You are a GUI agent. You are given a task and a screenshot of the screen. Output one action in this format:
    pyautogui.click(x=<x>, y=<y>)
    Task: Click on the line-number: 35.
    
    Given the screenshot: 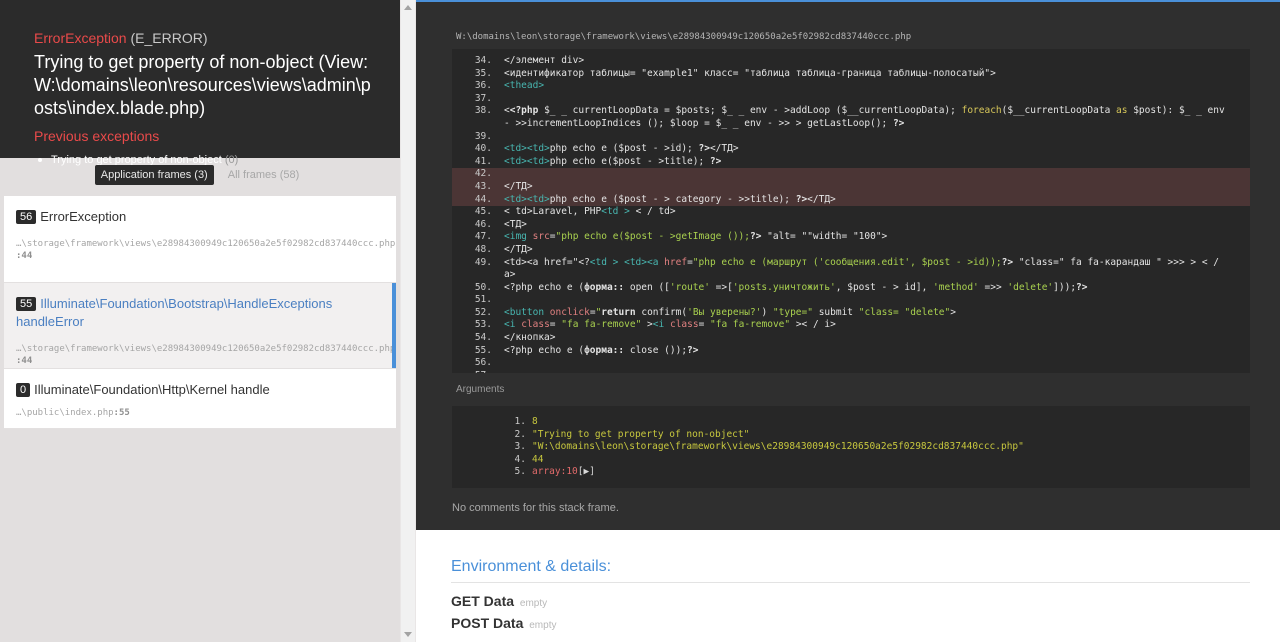 What is the action you would take?
    pyautogui.click(x=483, y=73)
    